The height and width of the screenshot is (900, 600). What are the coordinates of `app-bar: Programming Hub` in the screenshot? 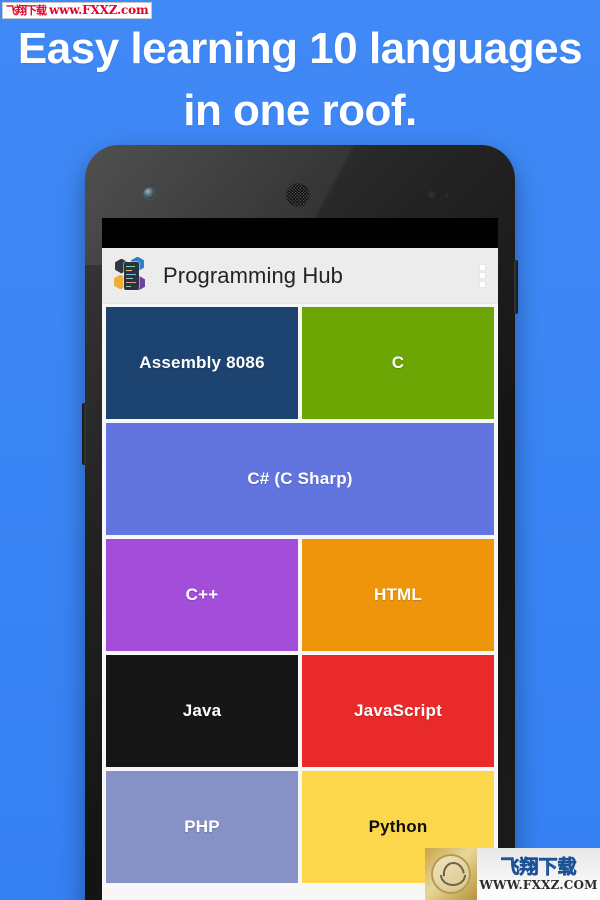 It's located at (300, 275).